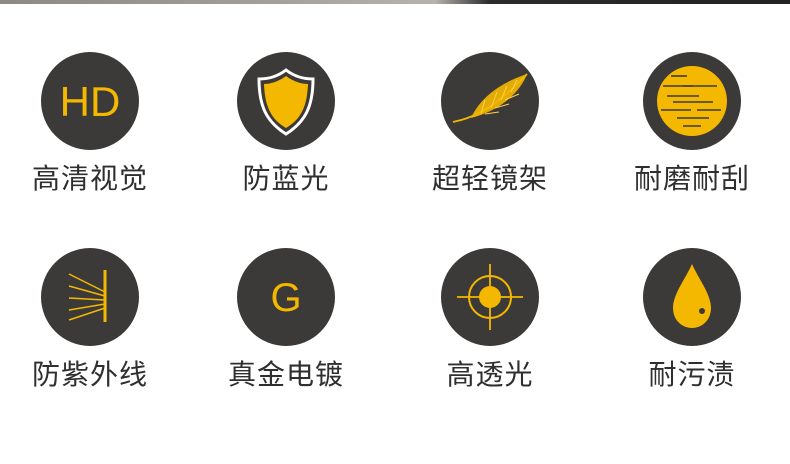 The height and width of the screenshot is (464, 790). What do you see at coordinates (89, 374) in the screenshot?
I see `feature-label: 防紫外线` at bounding box center [89, 374].